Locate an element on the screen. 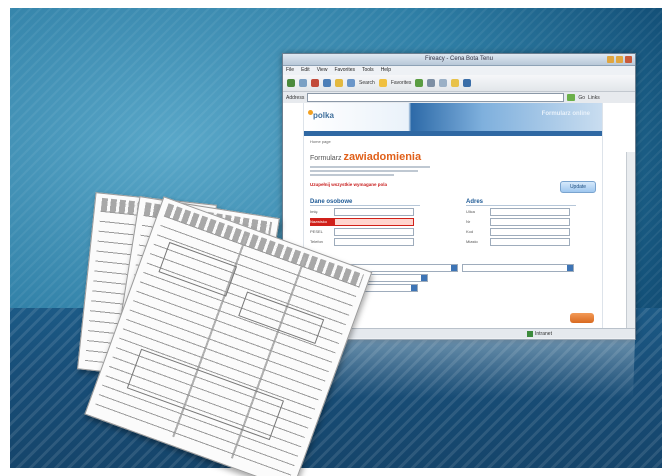 This screenshot has width=672, height=476. stop-icon is located at coordinates (315, 83).